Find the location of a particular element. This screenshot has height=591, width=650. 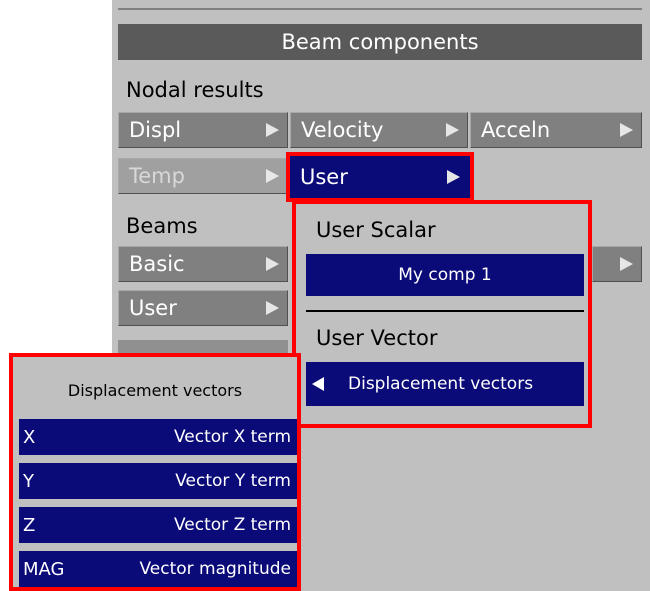

displ-label: Displ is located at coordinates (155, 130).